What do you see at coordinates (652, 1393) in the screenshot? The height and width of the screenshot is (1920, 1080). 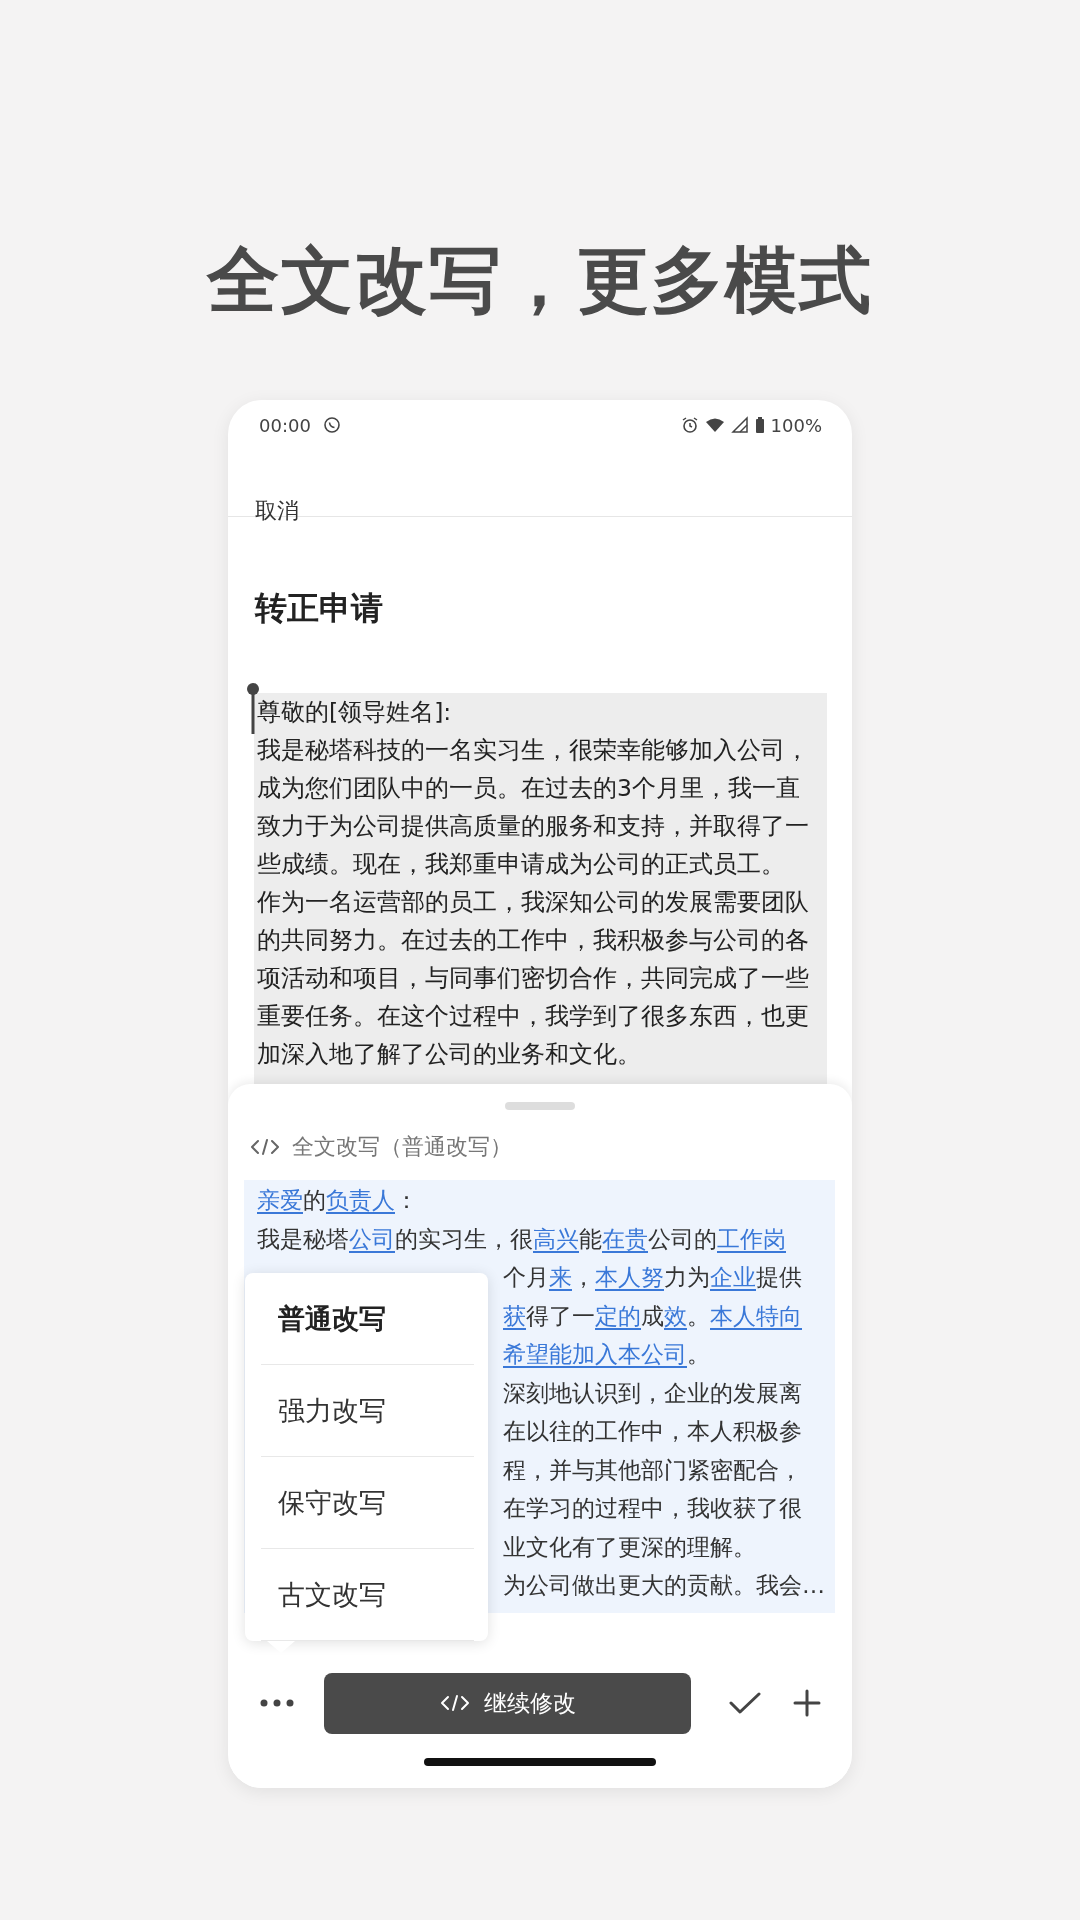 I see `rewritten-text-line: 深刻地认识到，企业的发展离` at bounding box center [652, 1393].